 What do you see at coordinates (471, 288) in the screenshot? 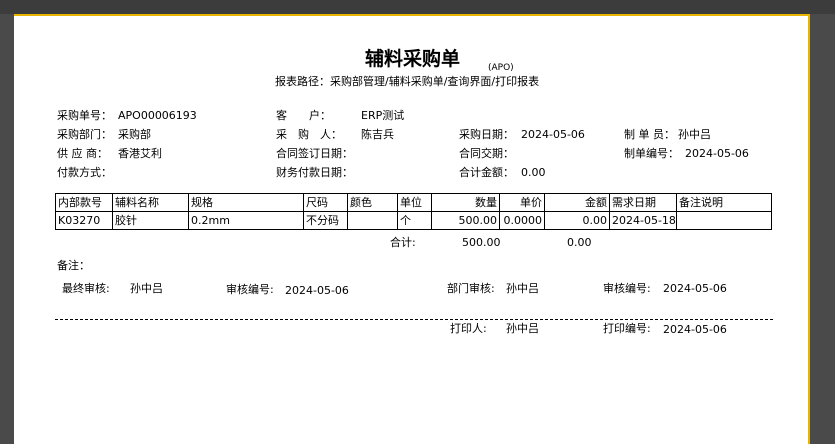
I see `dept-review-label: 部门审核:` at bounding box center [471, 288].